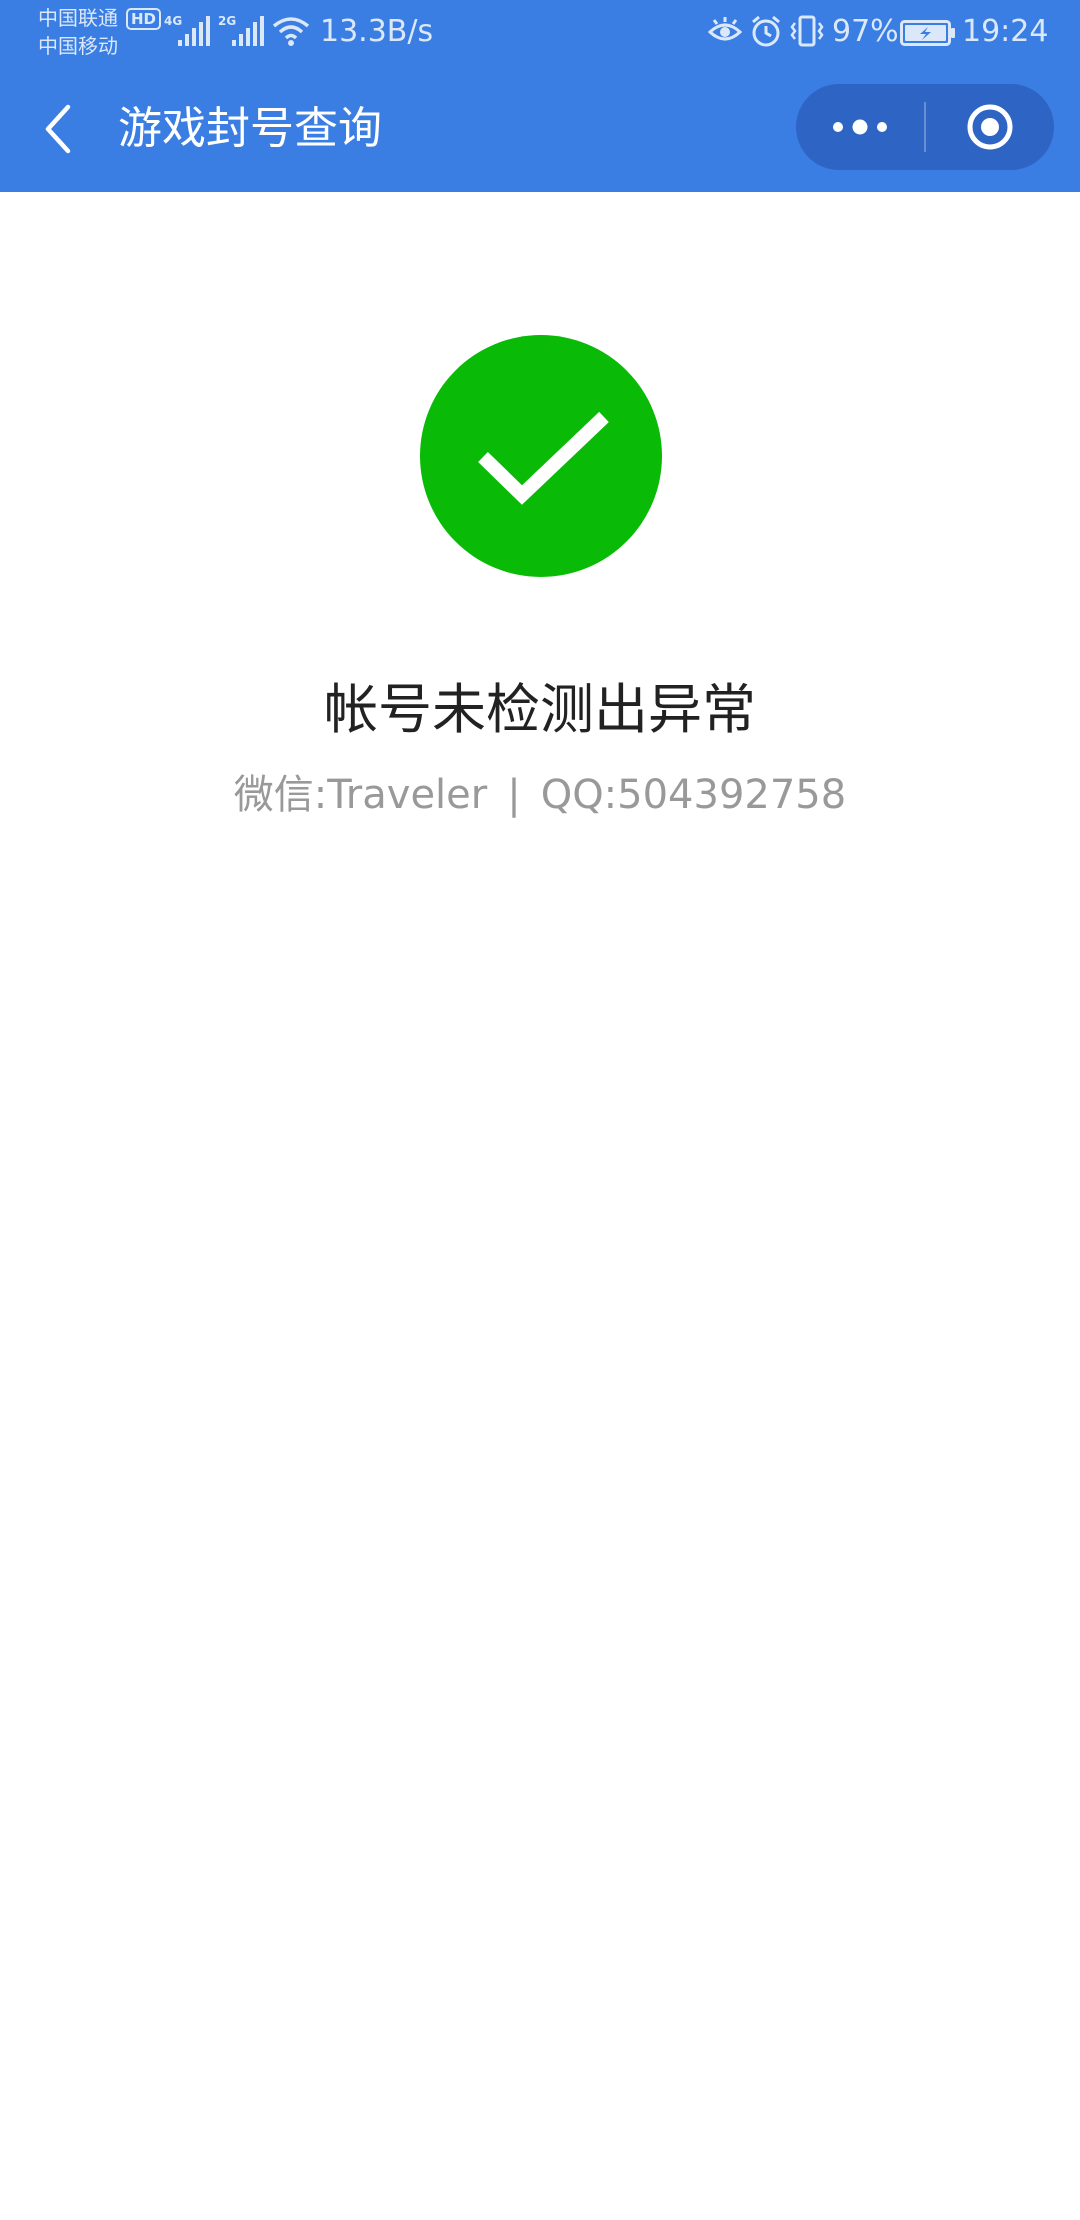  What do you see at coordinates (540, 32) in the screenshot?
I see `status-bar: 中国联通 中国移动 HD 4G 2G 13.3B/s 97% 19:24` at bounding box center [540, 32].